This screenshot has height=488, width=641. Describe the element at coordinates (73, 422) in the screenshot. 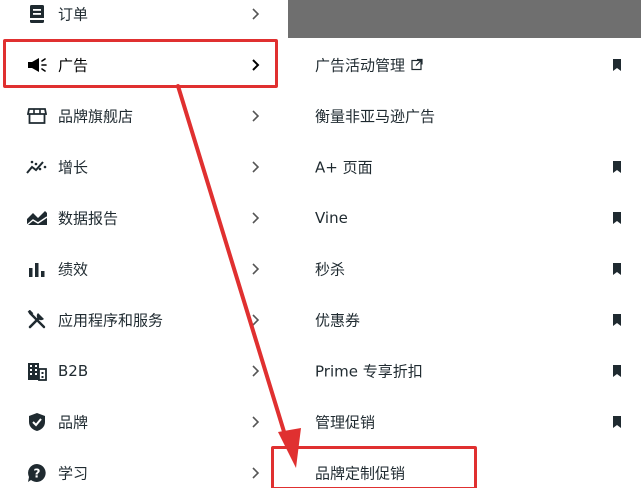

I see `menu-item-label: 品牌` at that location.